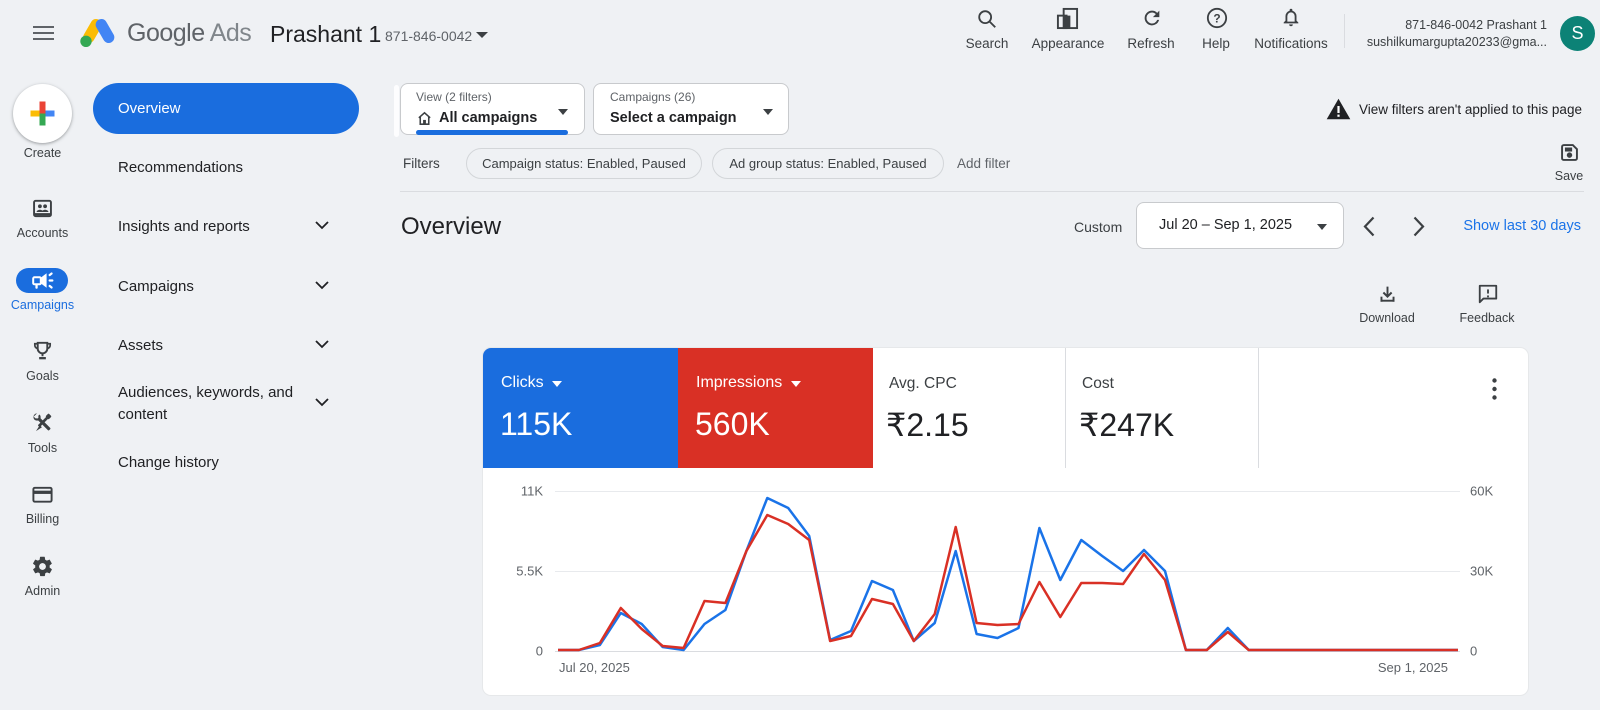 This screenshot has width=1600, height=710. I want to click on svg-text: 5.5K, so click(529, 571).